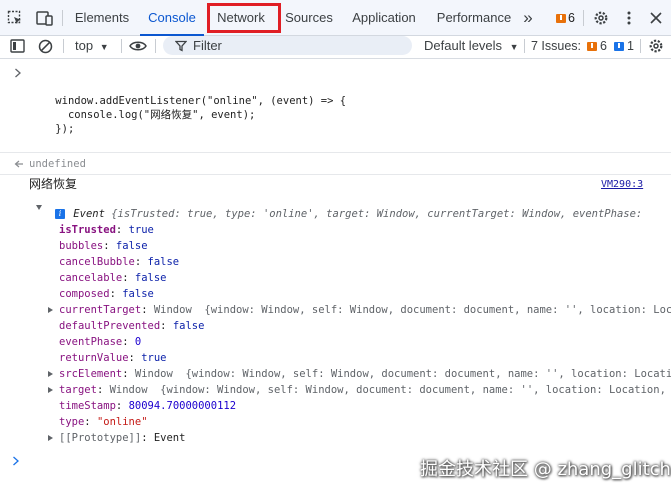 The height and width of the screenshot is (494, 671). What do you see at coordinates (365, 438) in the screenshot?
I see `event-property-row: [[Prototype]]: Event` at bounding box center [365, 438].